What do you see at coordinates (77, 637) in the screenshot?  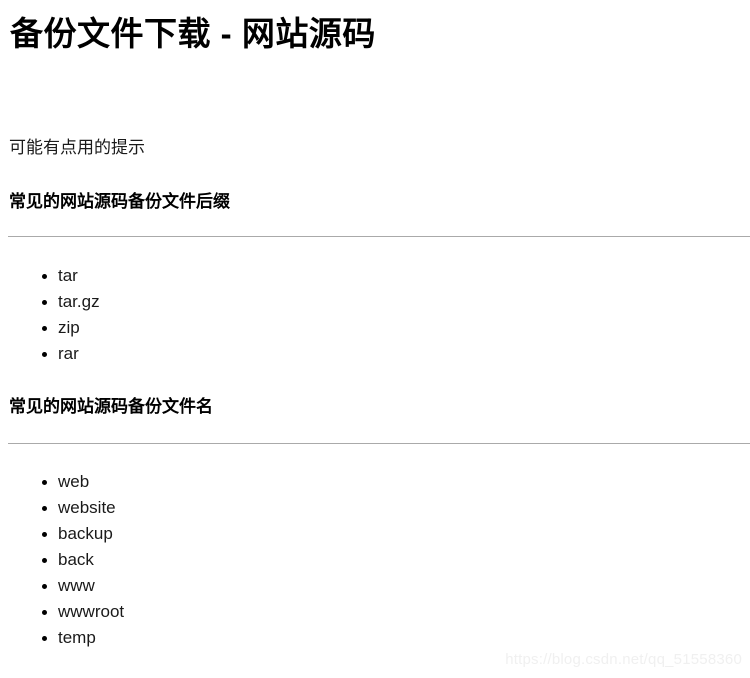 I see `list-item-label: temp` at bounding box center [77, 637].